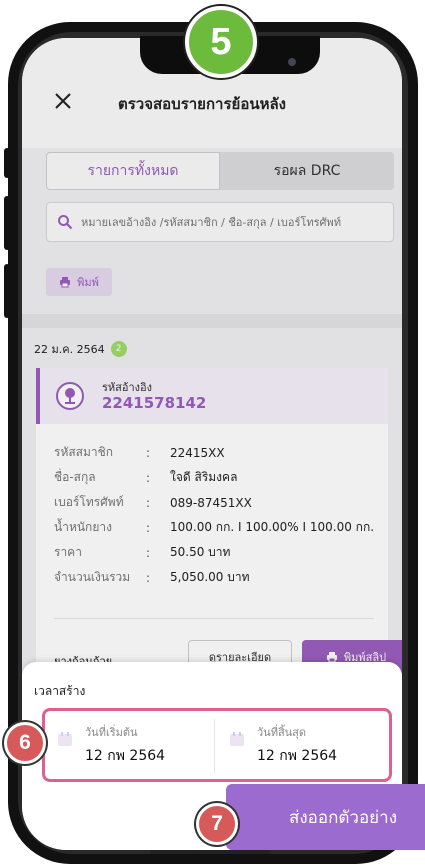  What do you see at coordinates (133, 746) in the screenshot?
I see `start-date-field: วันที่เริ่มต้น 12 กพ 2564` at bounding box center [133, 746].